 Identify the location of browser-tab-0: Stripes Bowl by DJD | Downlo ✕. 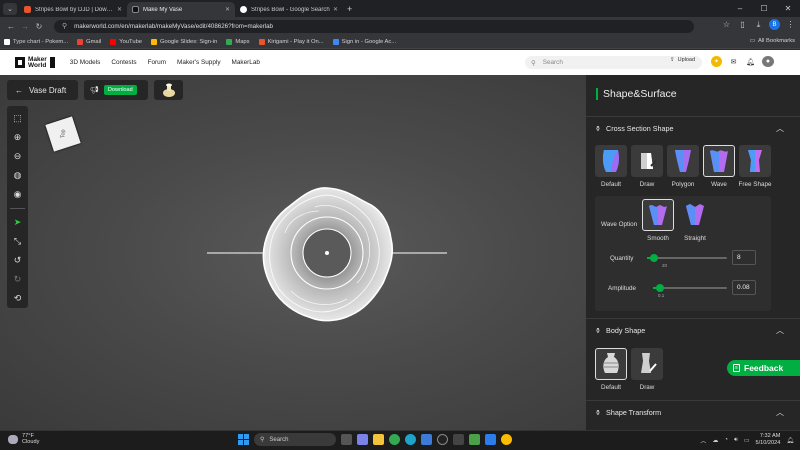
(73, 9).